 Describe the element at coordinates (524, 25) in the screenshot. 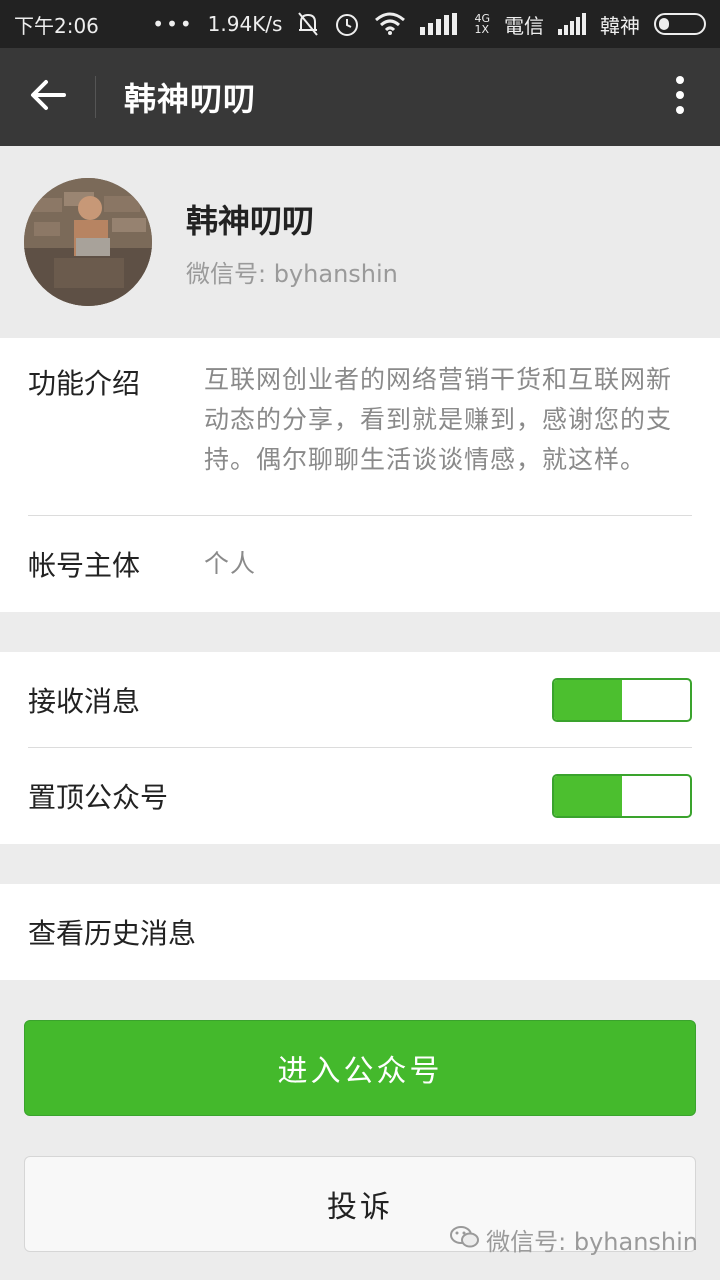

I see `carrier-label: 電信` at that location.